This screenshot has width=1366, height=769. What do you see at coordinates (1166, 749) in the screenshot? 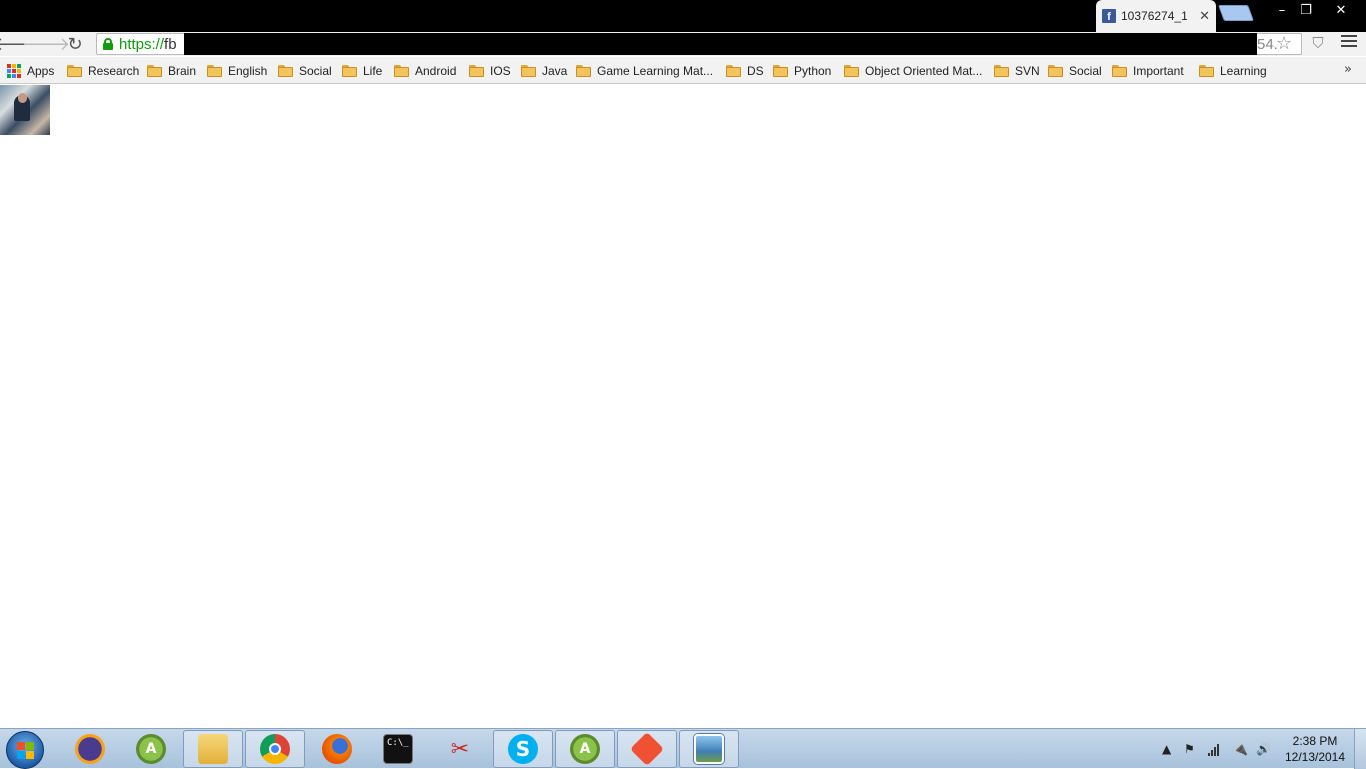
I see `show-hidden-icons: ▲` at bounding box center [1166, 749].